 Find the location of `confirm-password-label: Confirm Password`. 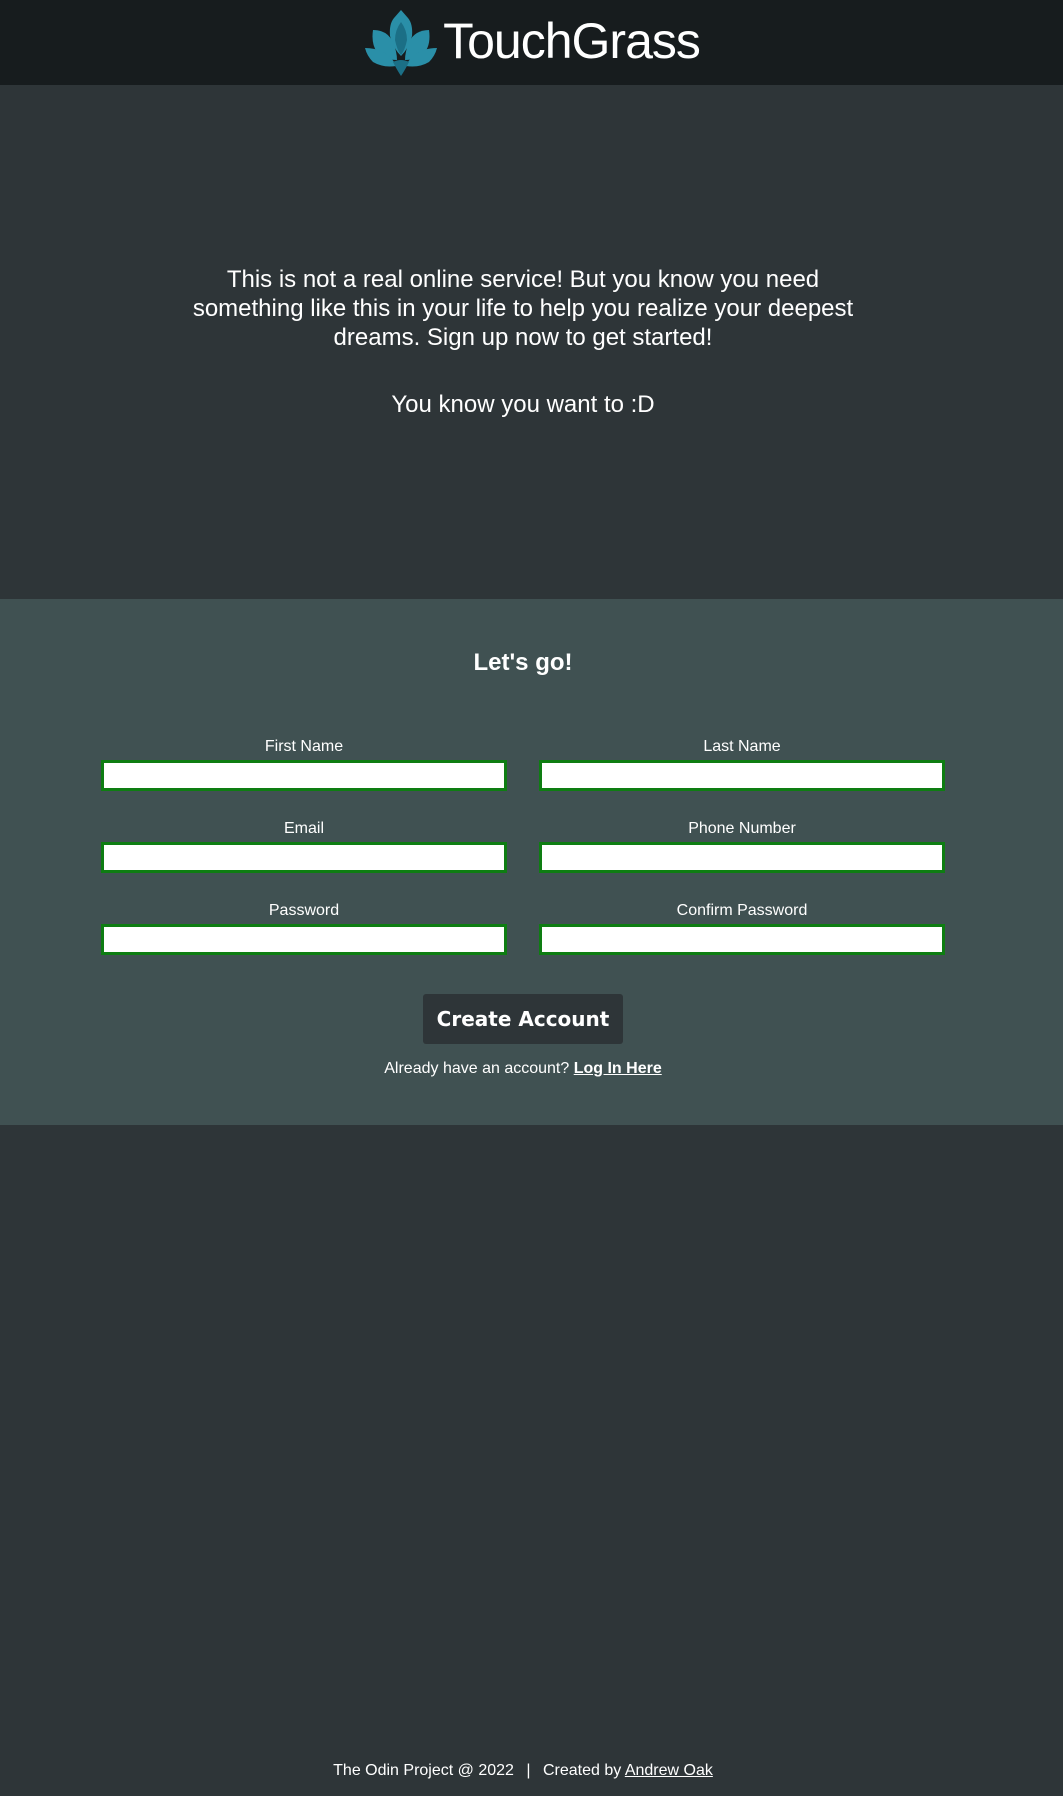

confirm-password-label: Confirm Password is located at coordinates (742, 910).